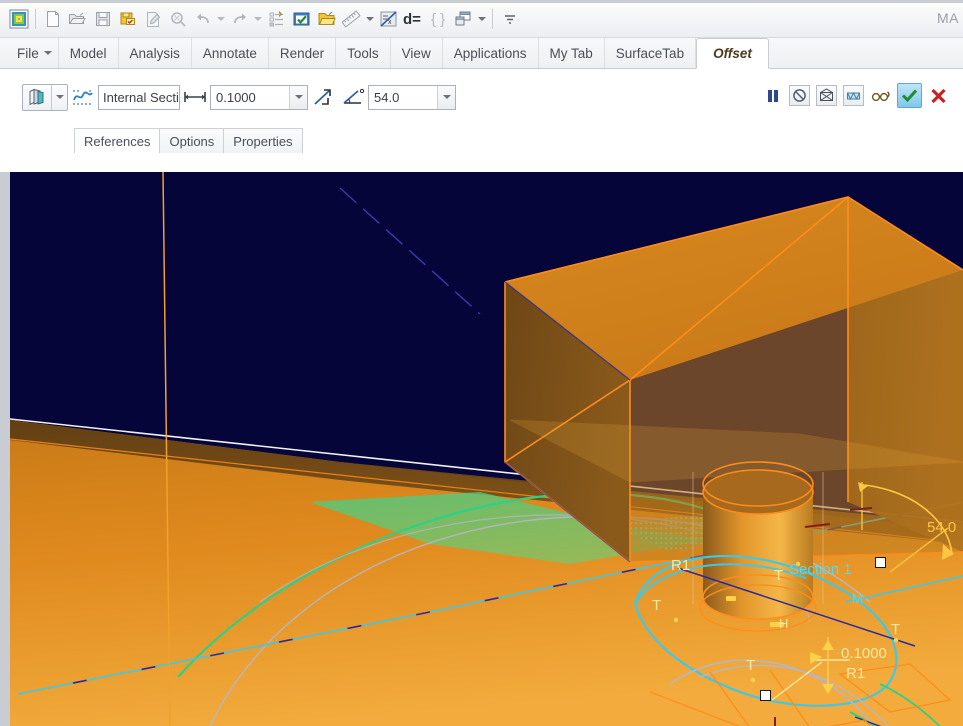 The height and width of the screenshot is (726, 963). Describe the element at coordinates (239, 19) in the screenshot. I see `redo-icon` at that location.